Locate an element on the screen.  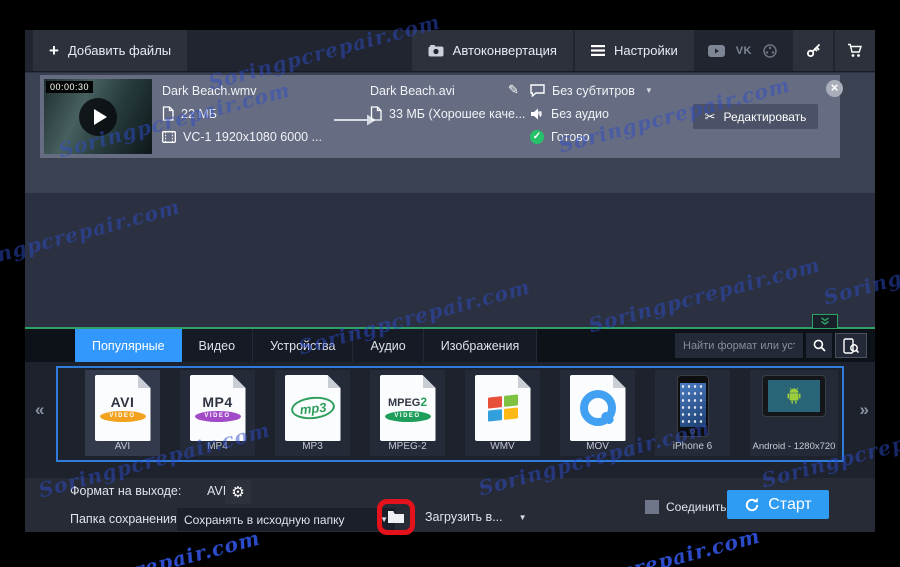
format-tile-mp3: mp3 MP3 is located at coordinates (312, 413).